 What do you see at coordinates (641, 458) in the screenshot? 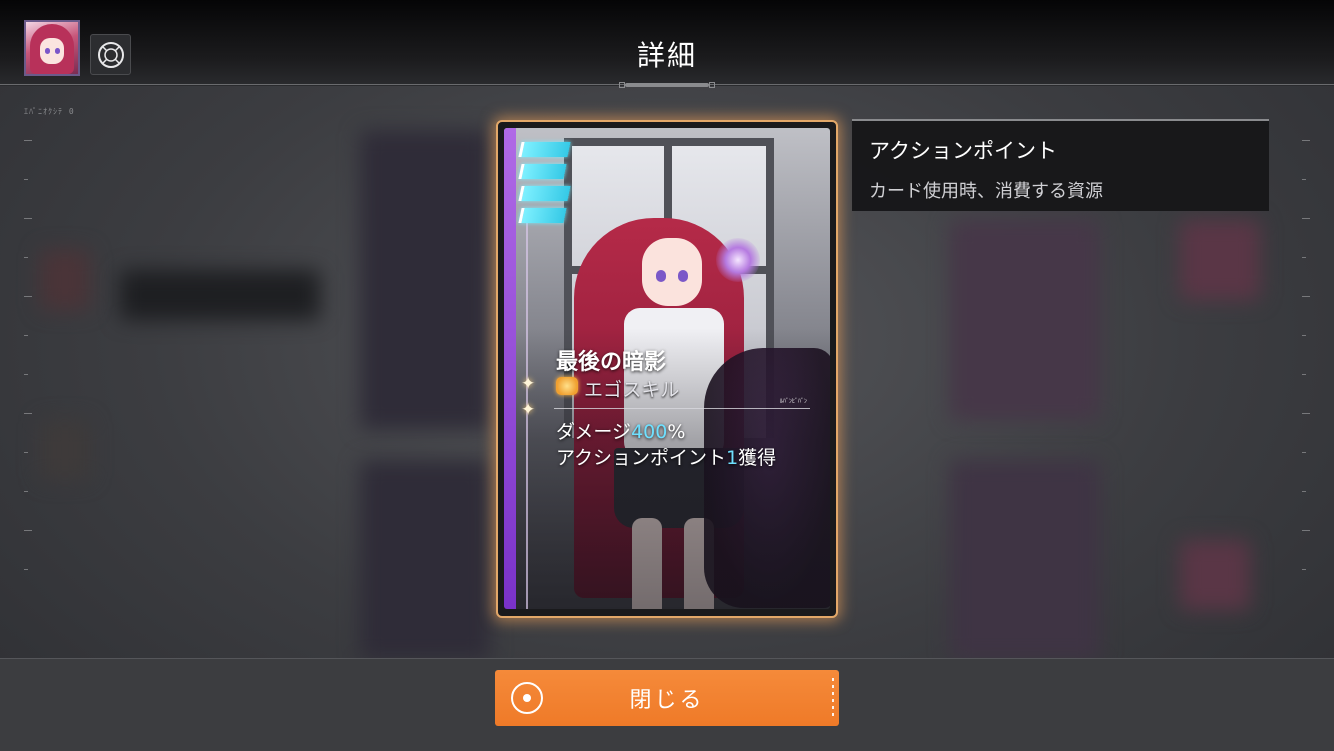
I see `action-point-keyword: アクションポイント` at bounding box center [641, 458].